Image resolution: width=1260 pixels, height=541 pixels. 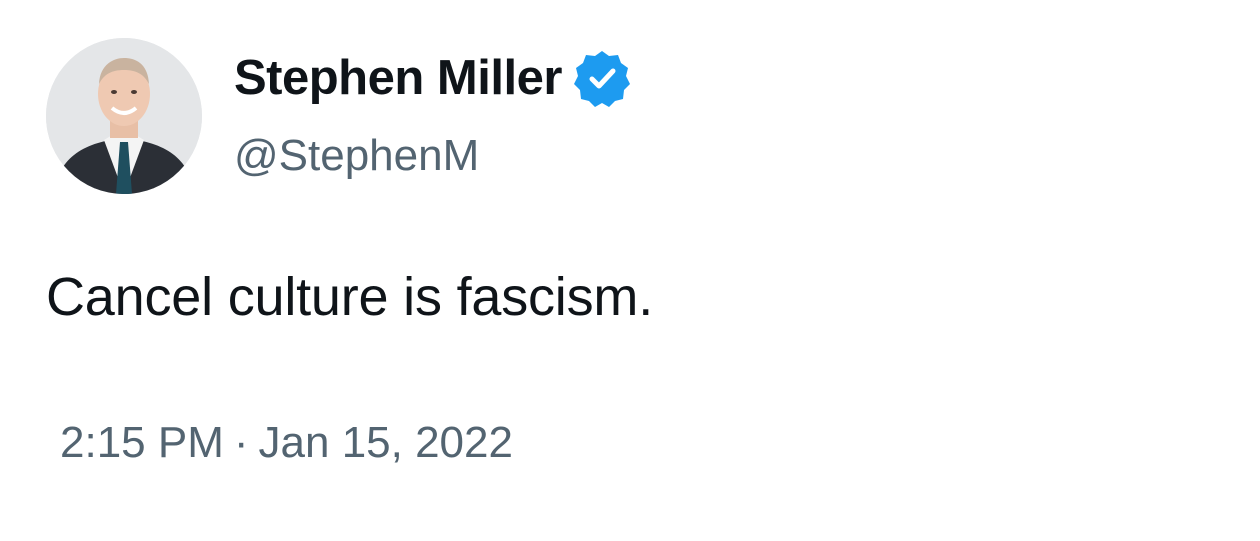 I want to click on avatar, so click(x=124, y=116).